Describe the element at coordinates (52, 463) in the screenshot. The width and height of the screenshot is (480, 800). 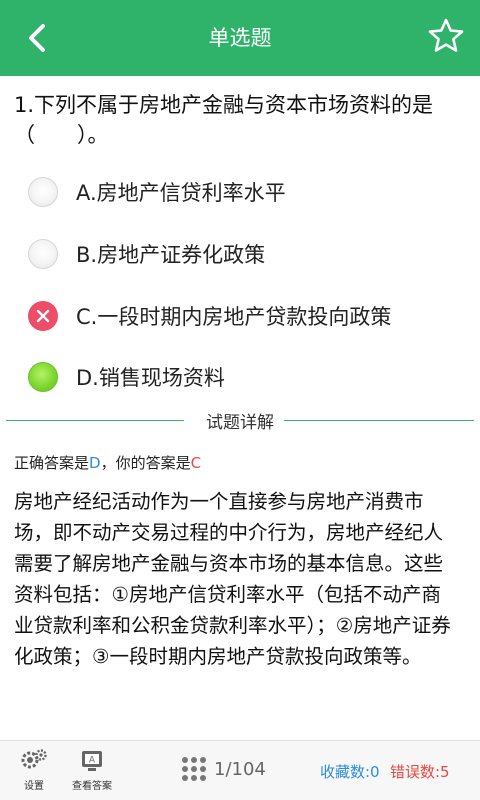
I see `correct-answer-prefix: 正确答案是` at that location.